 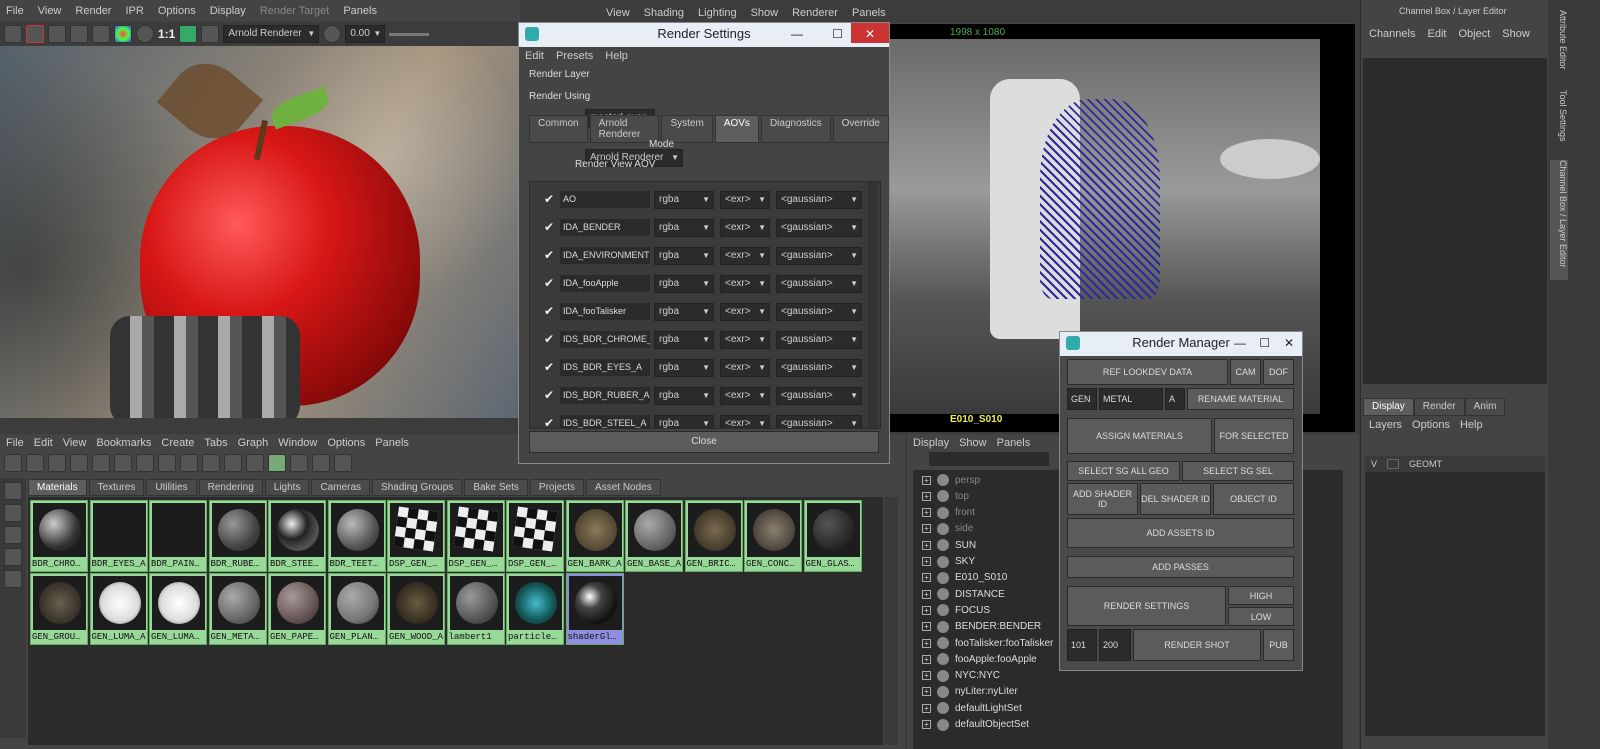 What do you see at coordinates (271, 34) in the screenshot?
I see `renderer-select: Arnold Renderer` at bounding box center [271, 34].